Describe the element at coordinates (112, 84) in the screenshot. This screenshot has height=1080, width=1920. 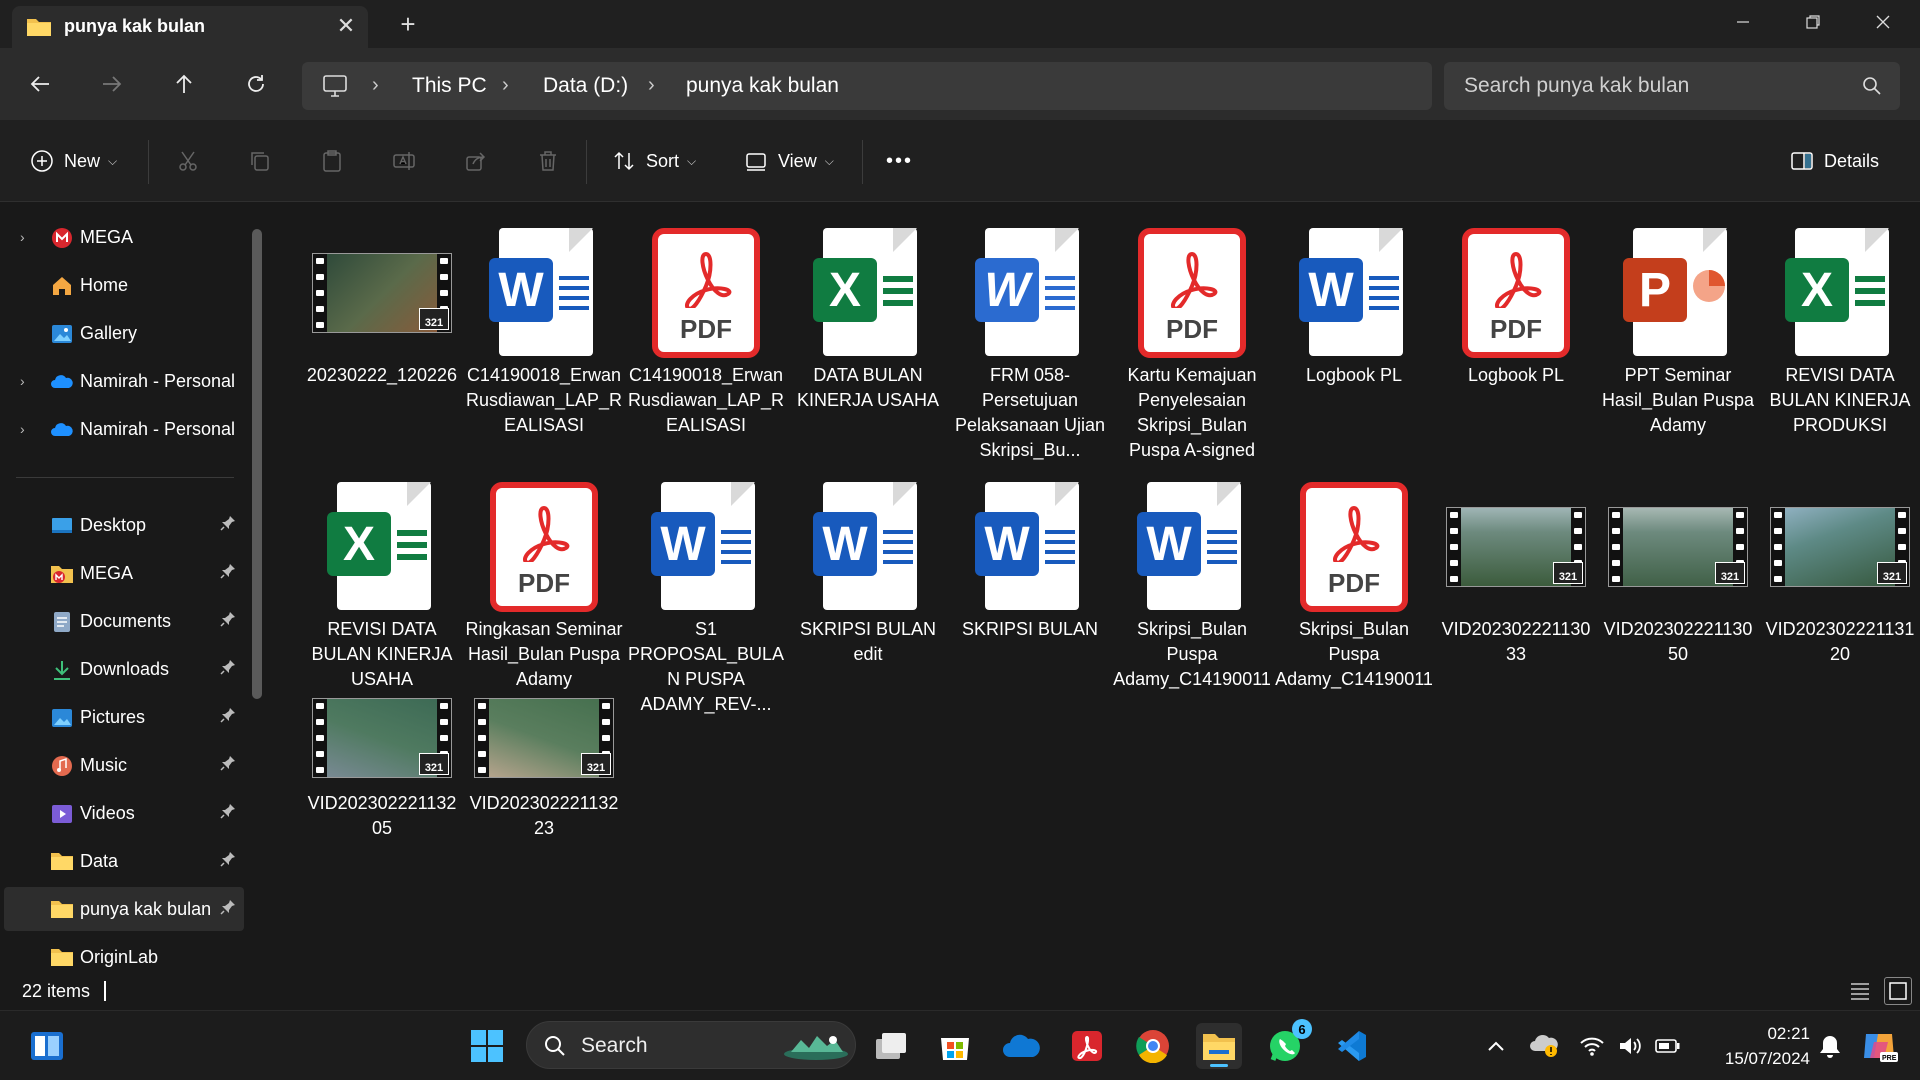
I see `forward-button` at that location.